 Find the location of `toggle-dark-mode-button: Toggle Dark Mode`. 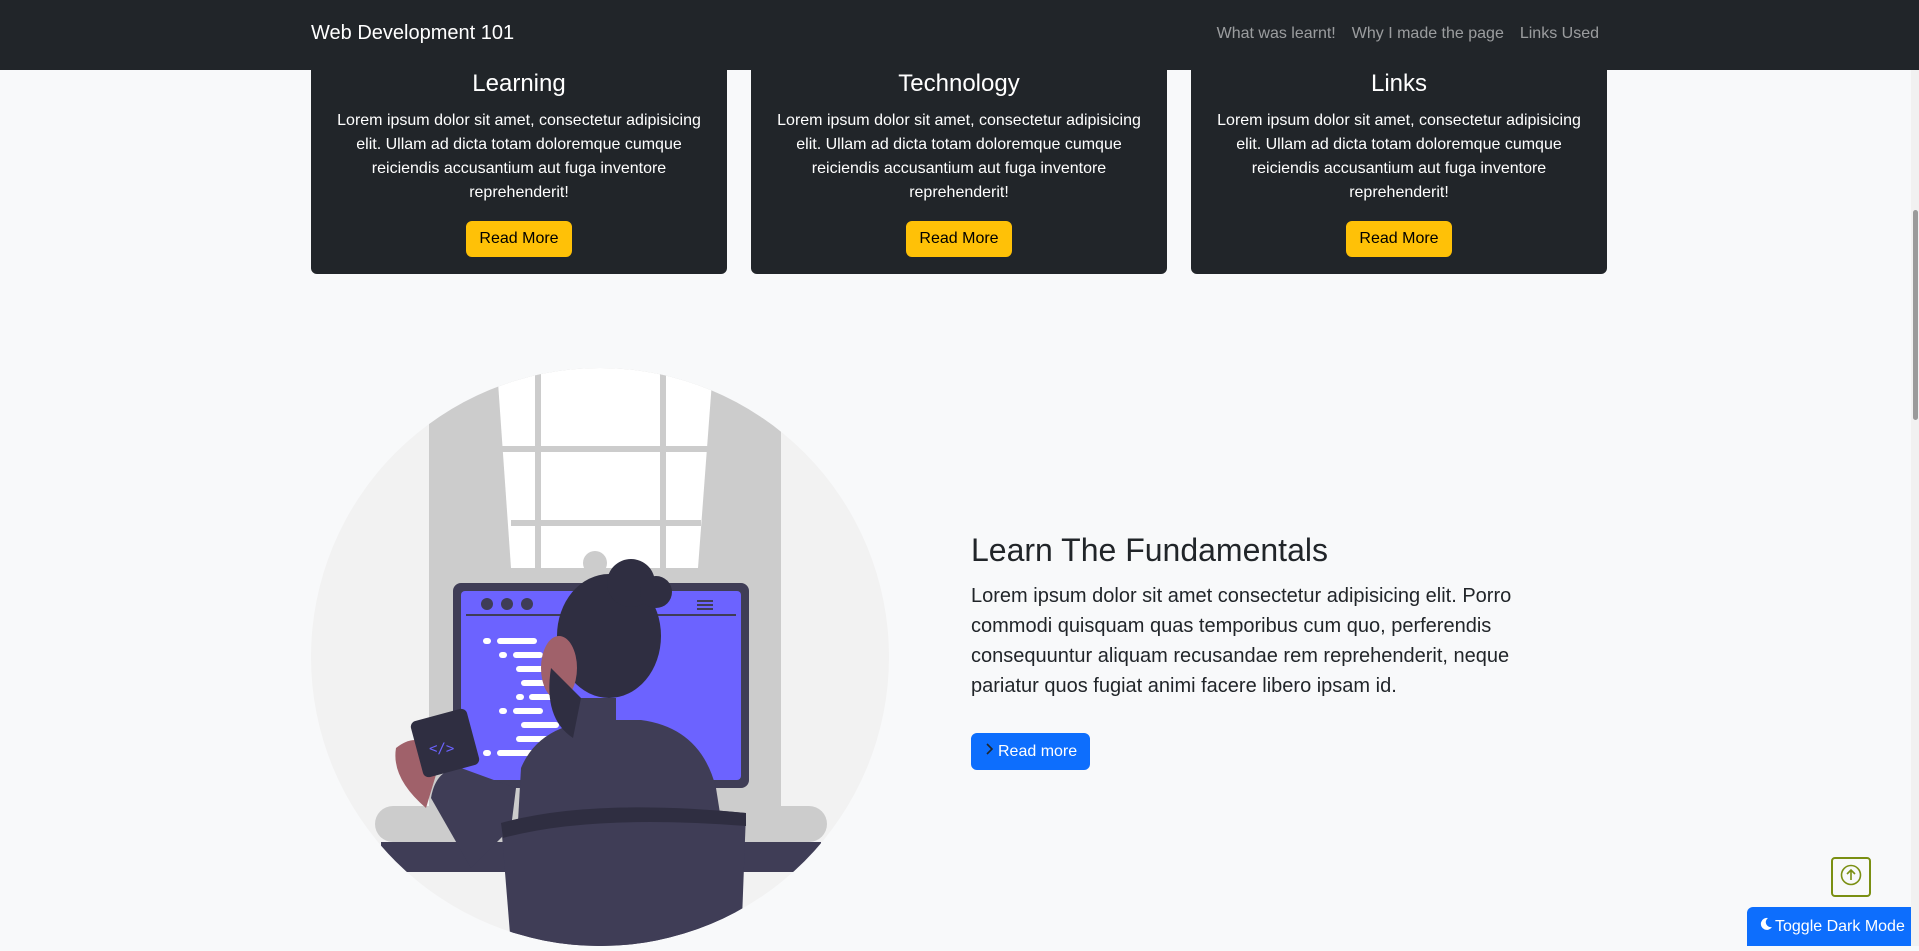

toggle-dark-mode-button: Toggle Dark Mode is located at coordinates (1833, 926).